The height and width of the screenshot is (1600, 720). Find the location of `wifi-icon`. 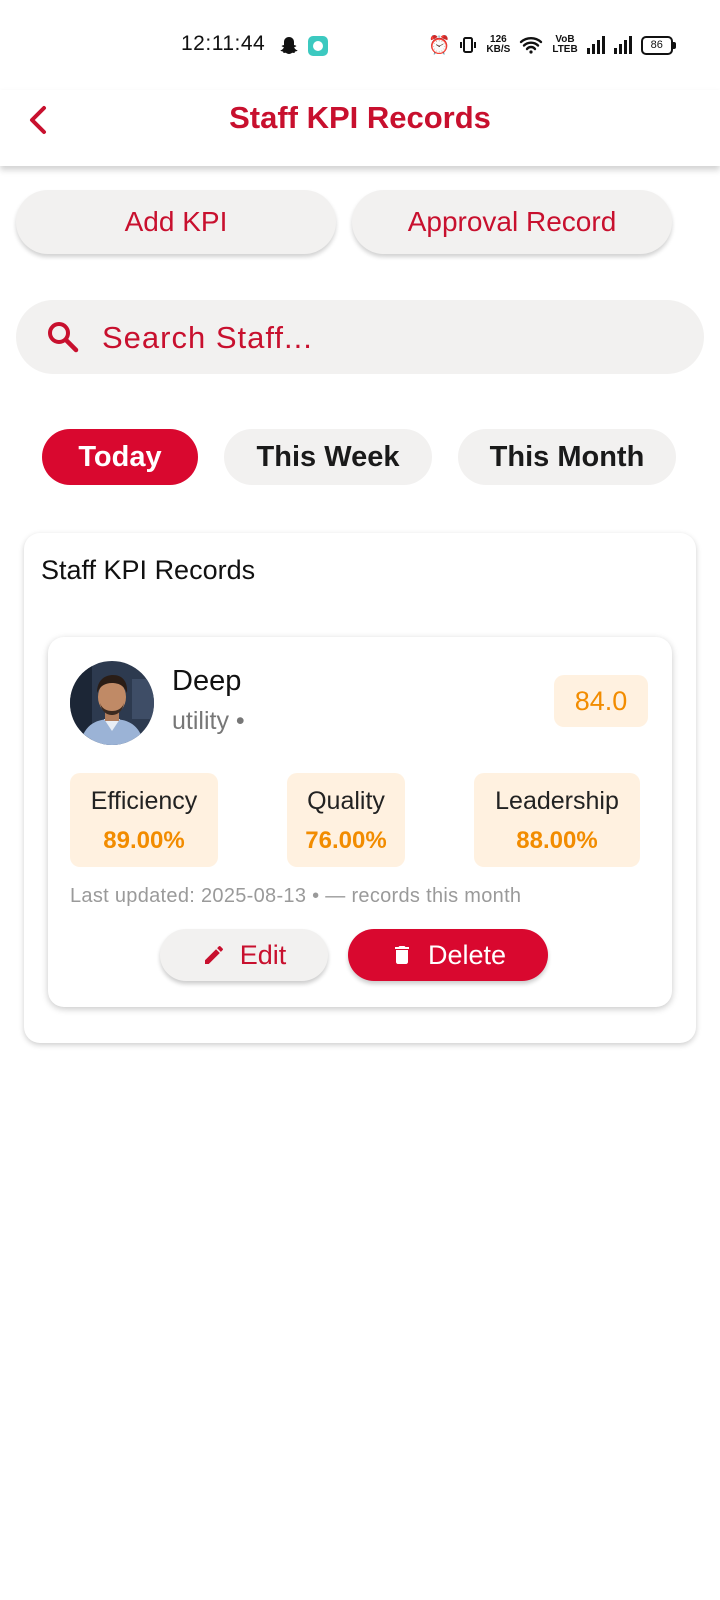

wifi-icon is located at coordinates (531, 45).